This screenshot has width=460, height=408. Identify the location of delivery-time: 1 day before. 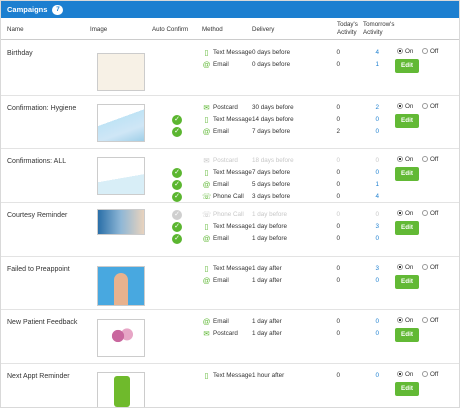
(270, 238).